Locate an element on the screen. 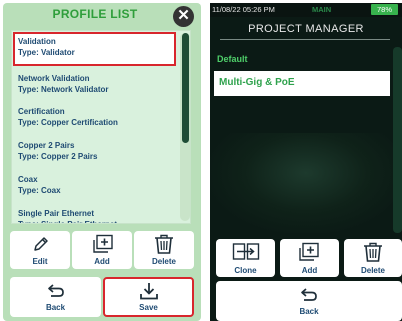 The image size is (402, 321). profile-name: Validation is located at coordinates (37, 41).